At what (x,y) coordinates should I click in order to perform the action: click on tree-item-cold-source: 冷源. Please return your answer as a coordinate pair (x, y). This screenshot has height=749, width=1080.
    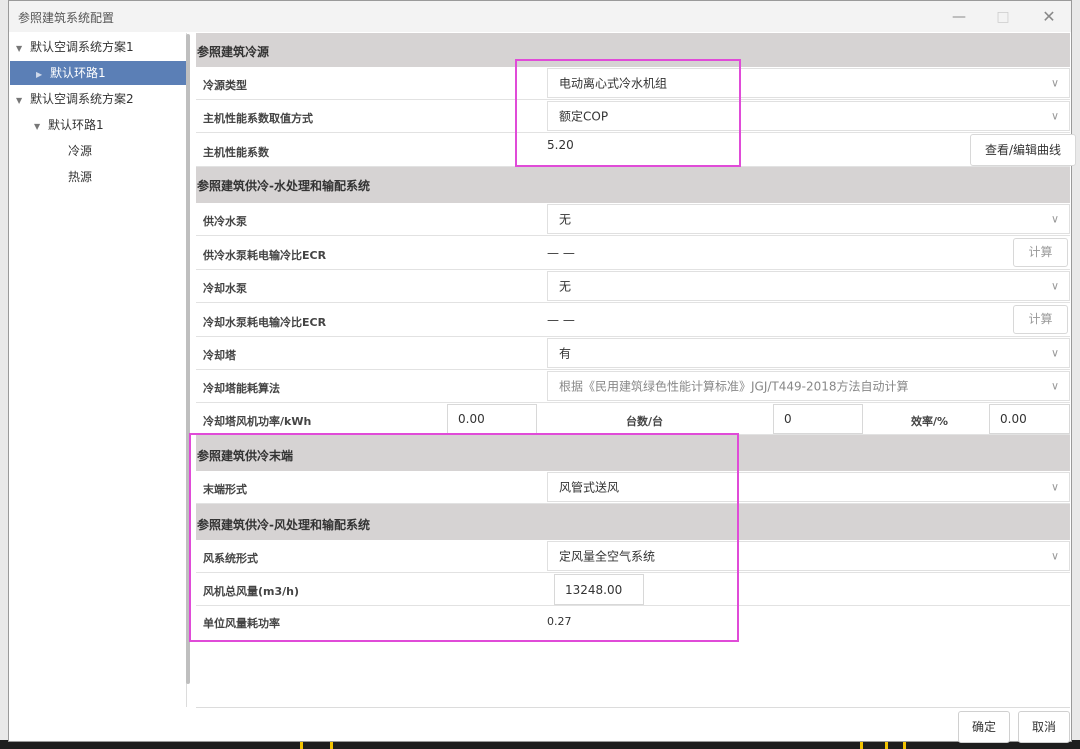
    Looking at the image, I should click on (80, 151).